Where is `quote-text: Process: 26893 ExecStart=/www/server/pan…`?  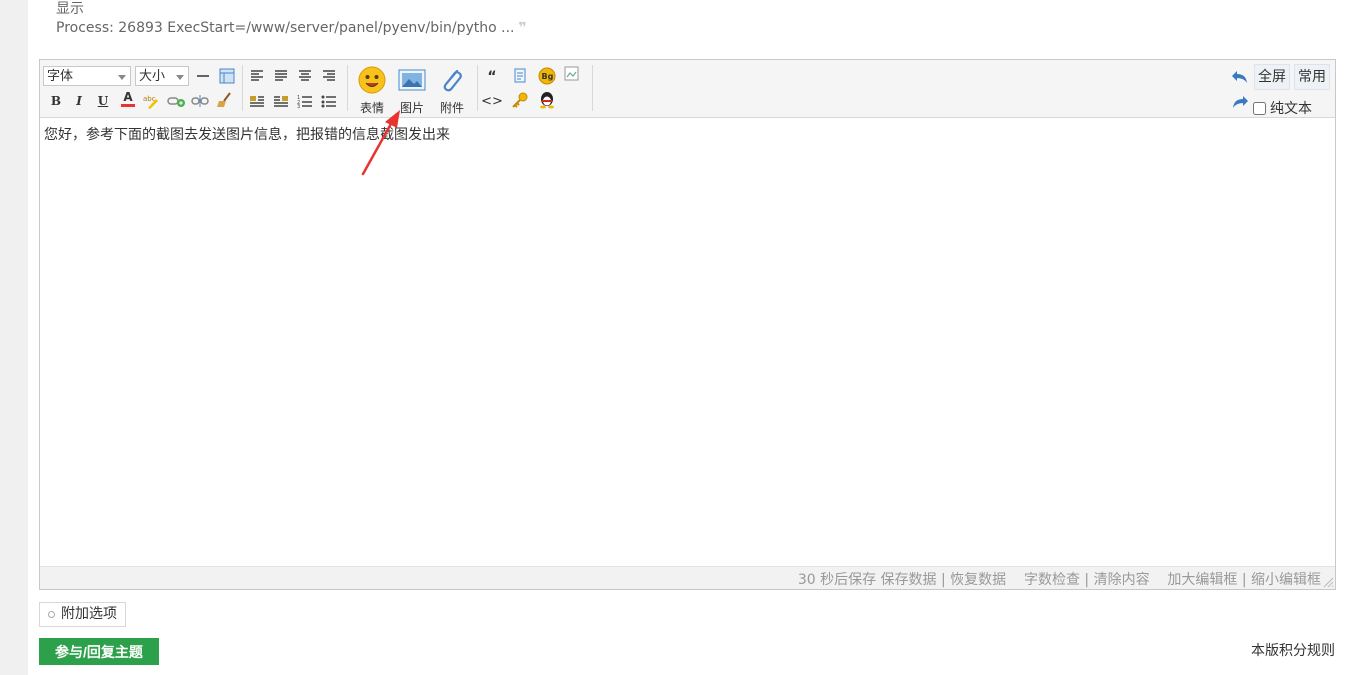 quote-text: Process: 26893 ExecStart=/www/server/pan… is located at coordinates (285, 28).